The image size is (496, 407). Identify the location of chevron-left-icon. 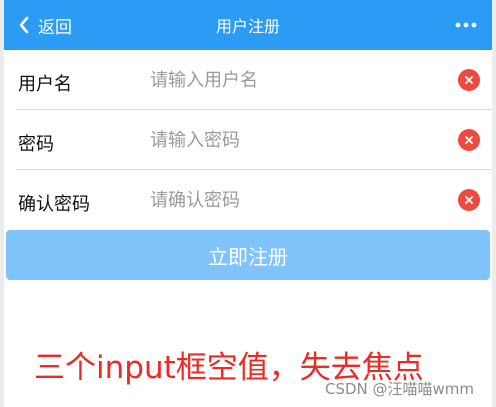
(24, 25).